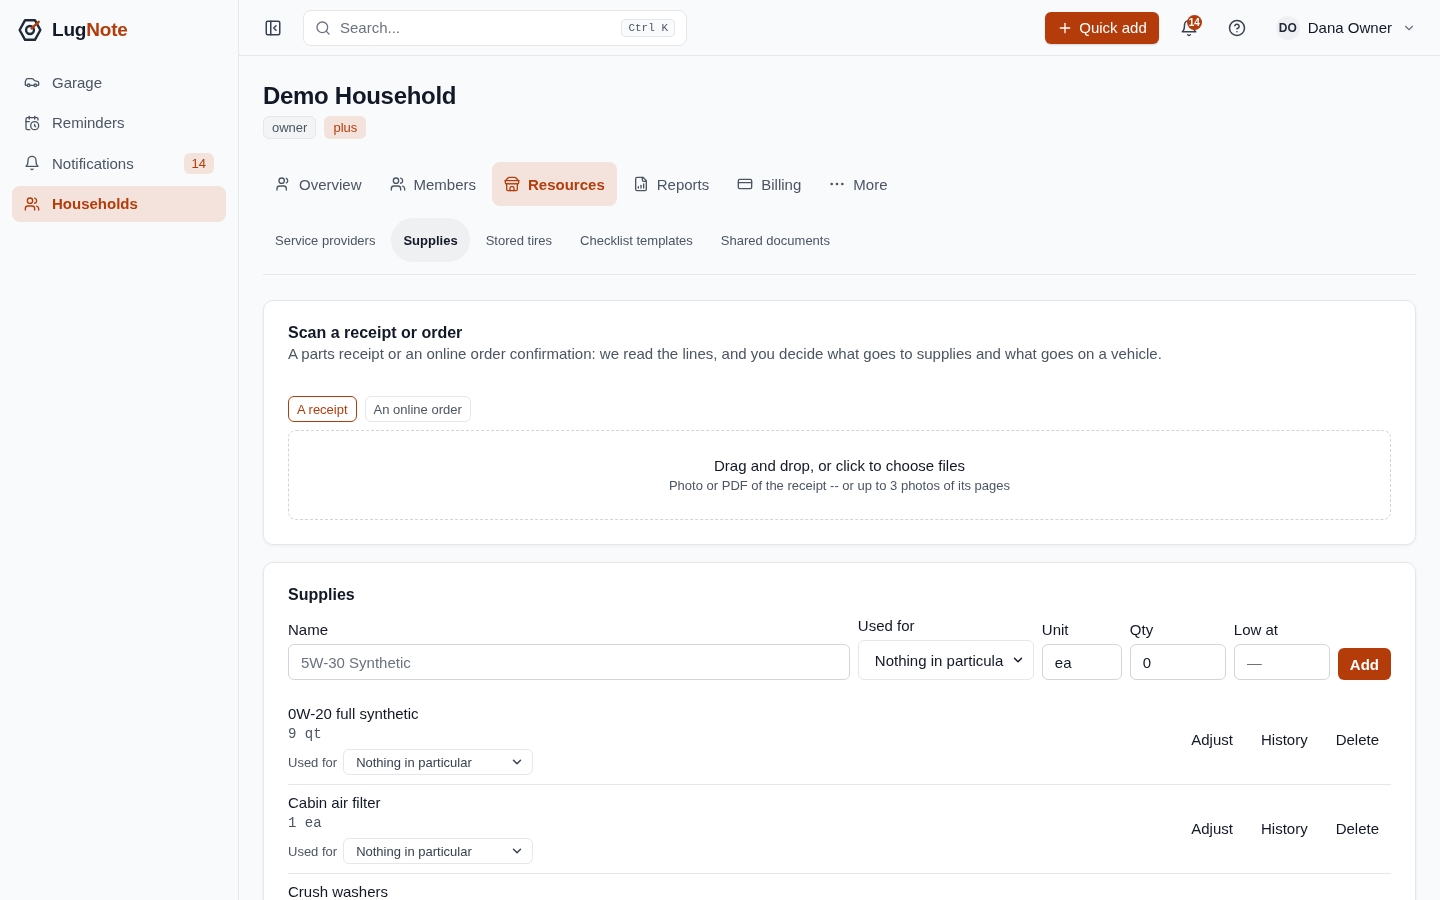 The height and width of the screenshot is (900, 1440). What do you see at coordinates (376, 333) in the screenshot?
I see `card-title: Scan a receipt or order` at bounding box center [376, 333].